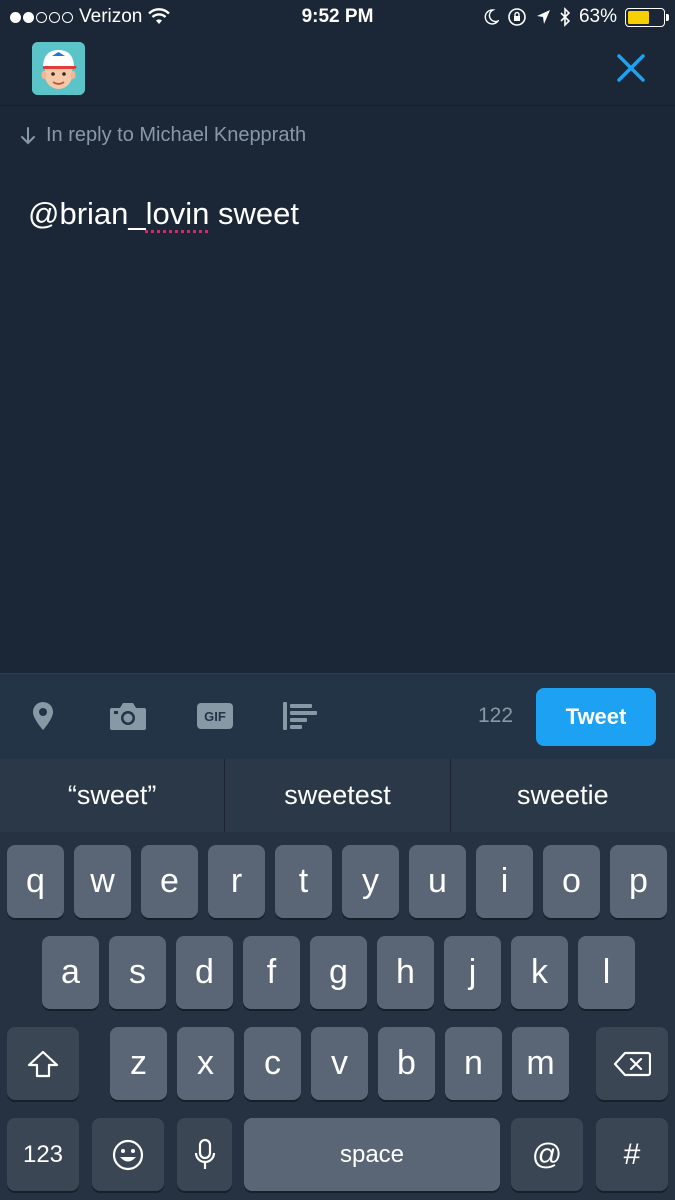 The width and height of the screenshot is (675, 1200). I want to click on emoji-key, so click(128, 1154).